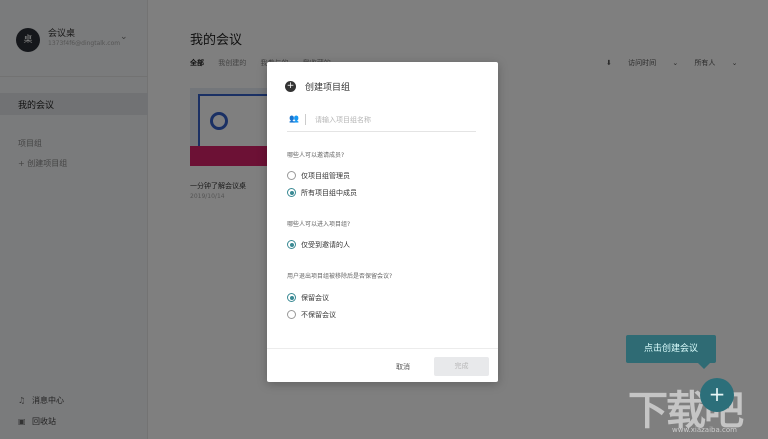  I want to click on project-name-field: 👥, so click(381, 121).